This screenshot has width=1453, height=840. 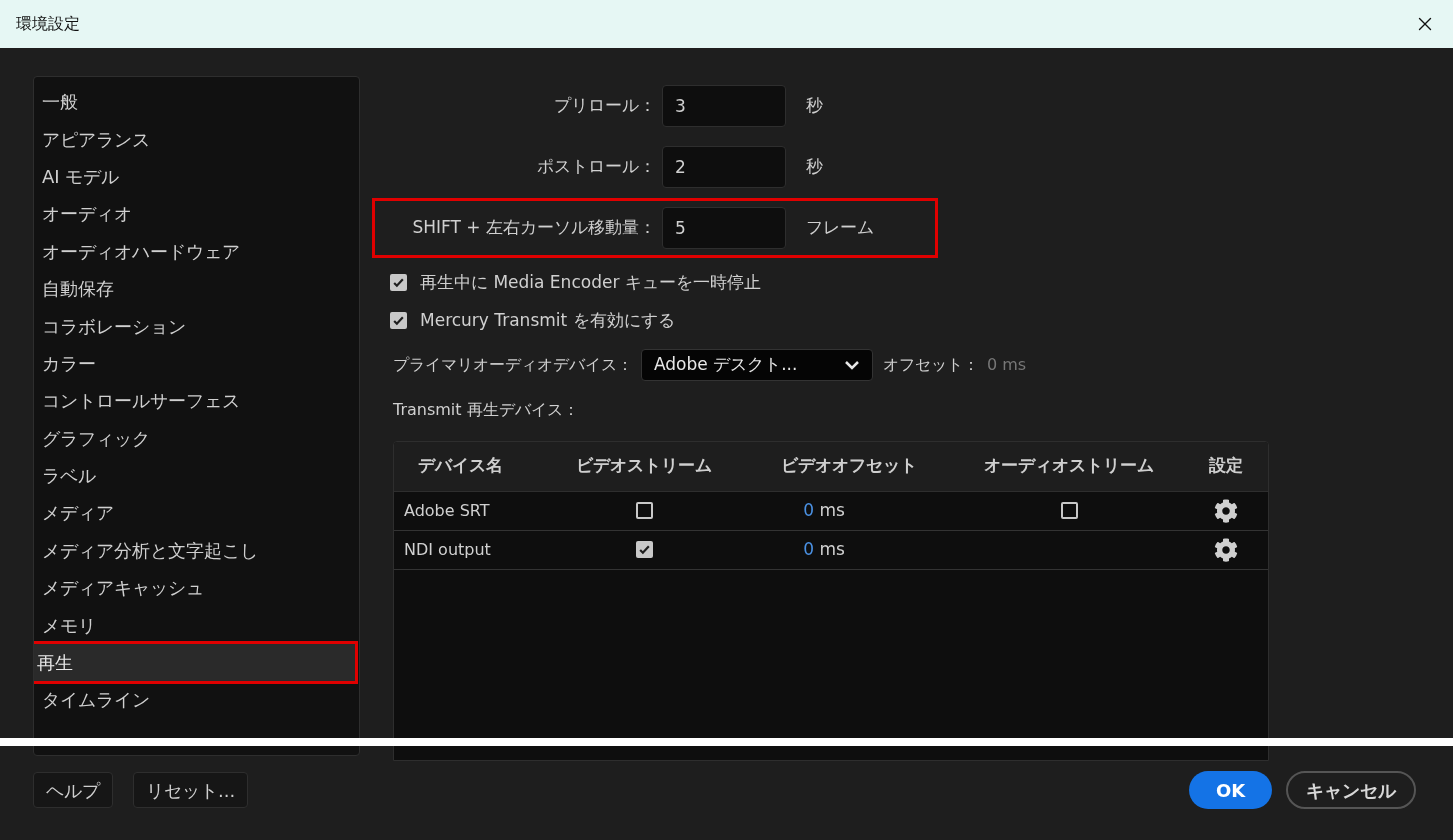 I want to click on window-title: 環境設定, so click(x=48, y=24).